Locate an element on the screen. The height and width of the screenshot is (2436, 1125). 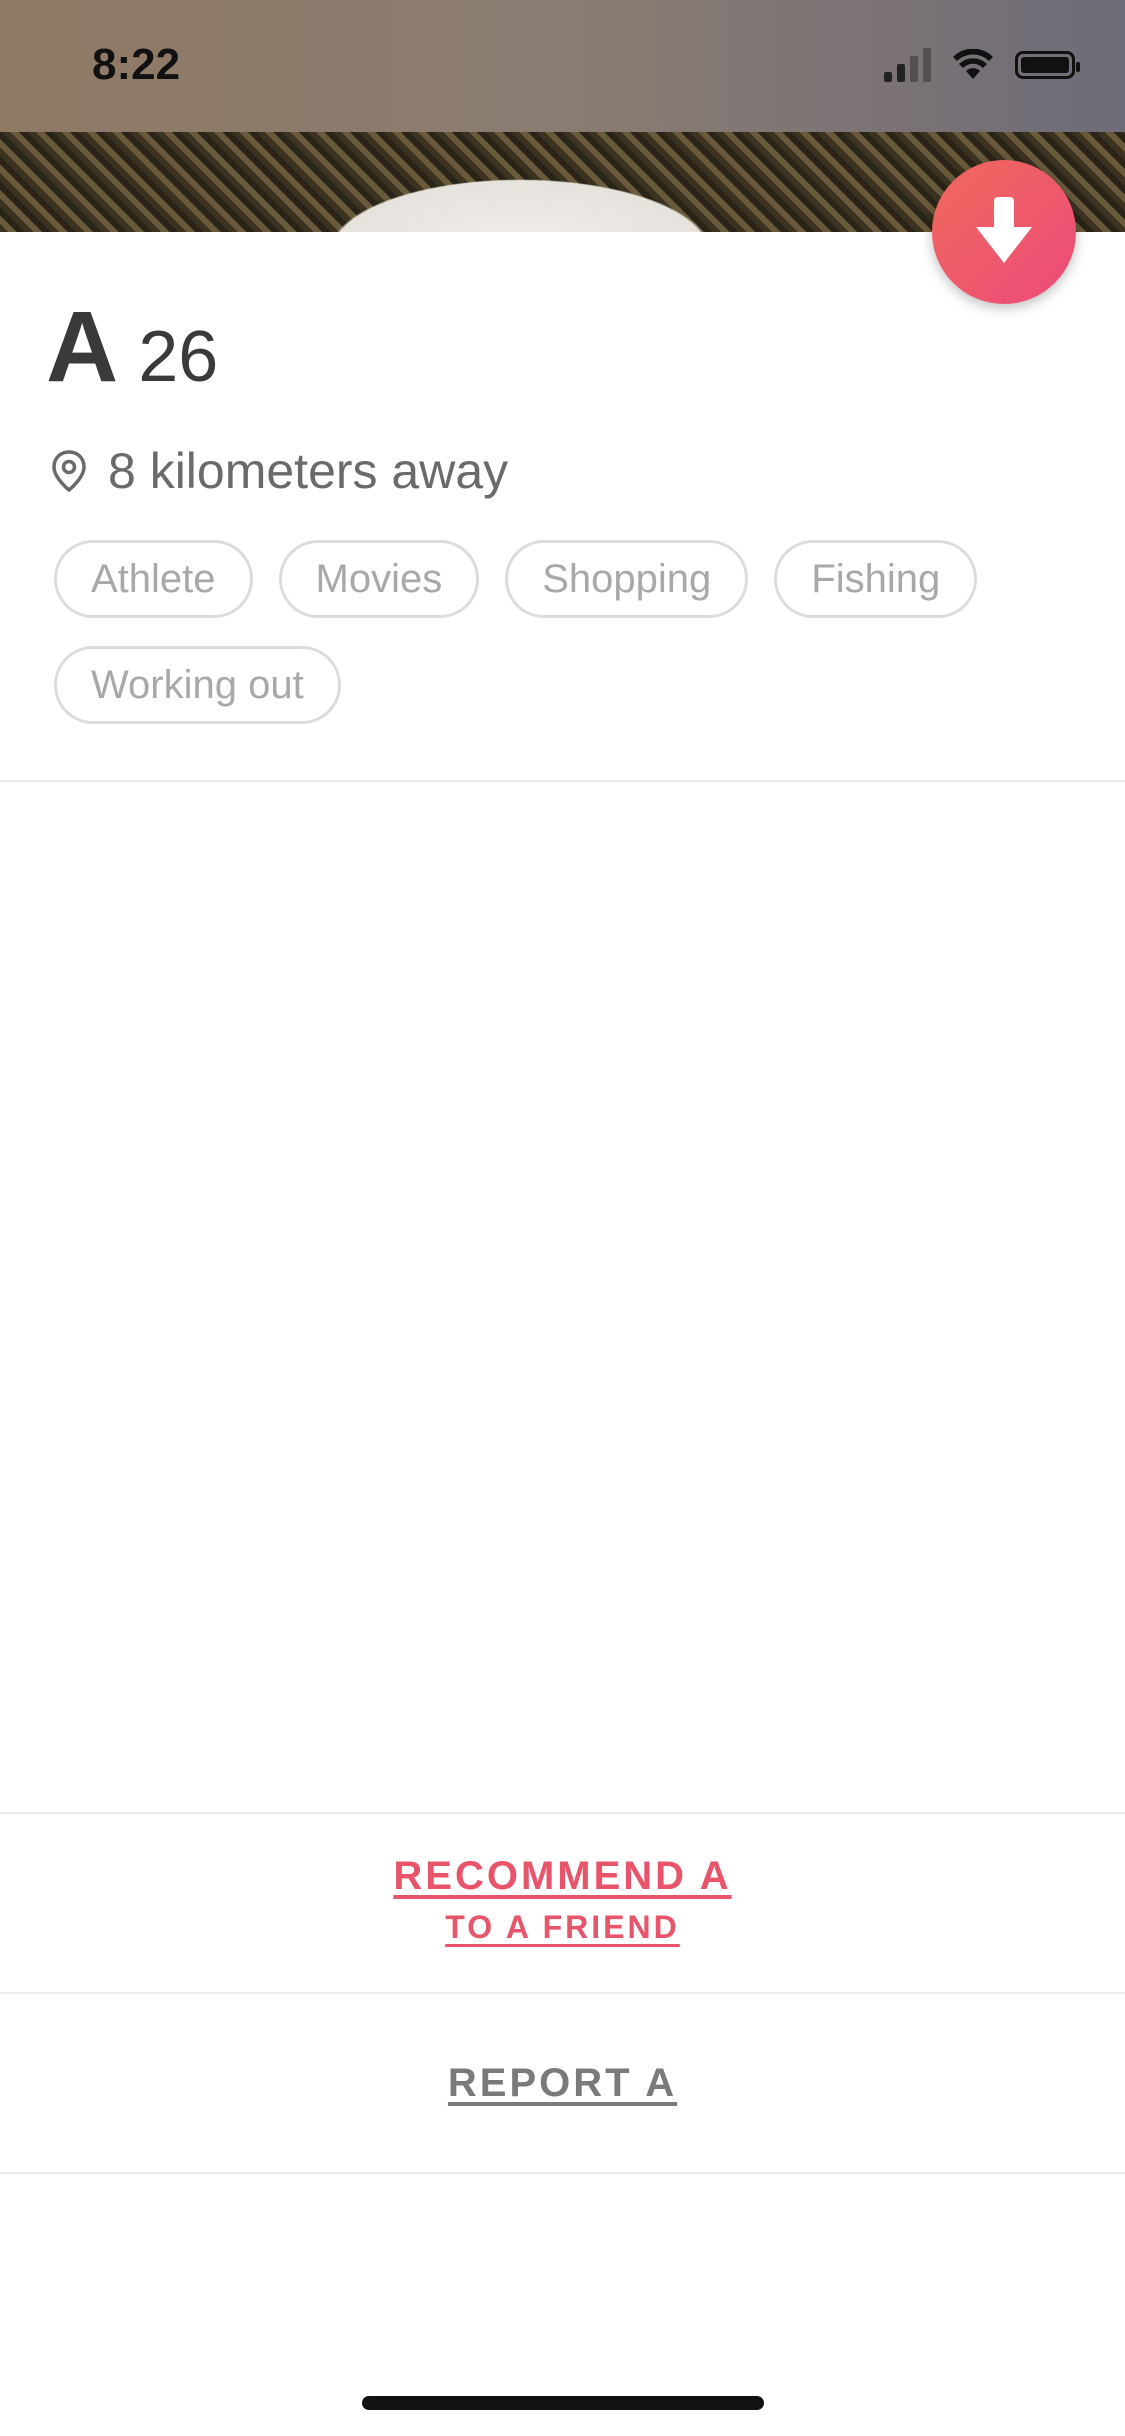
home-indicator is located at coordinates (563, 2403).